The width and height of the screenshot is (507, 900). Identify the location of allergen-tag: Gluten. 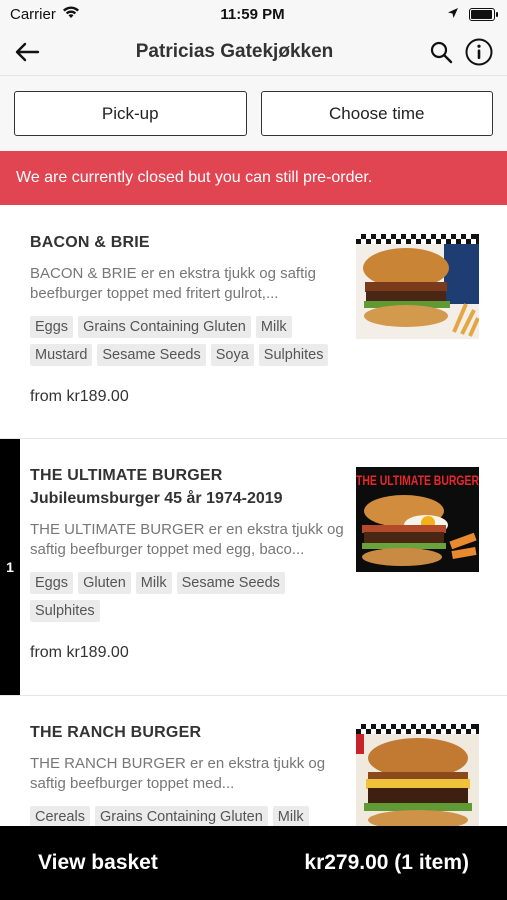
(104, 583).